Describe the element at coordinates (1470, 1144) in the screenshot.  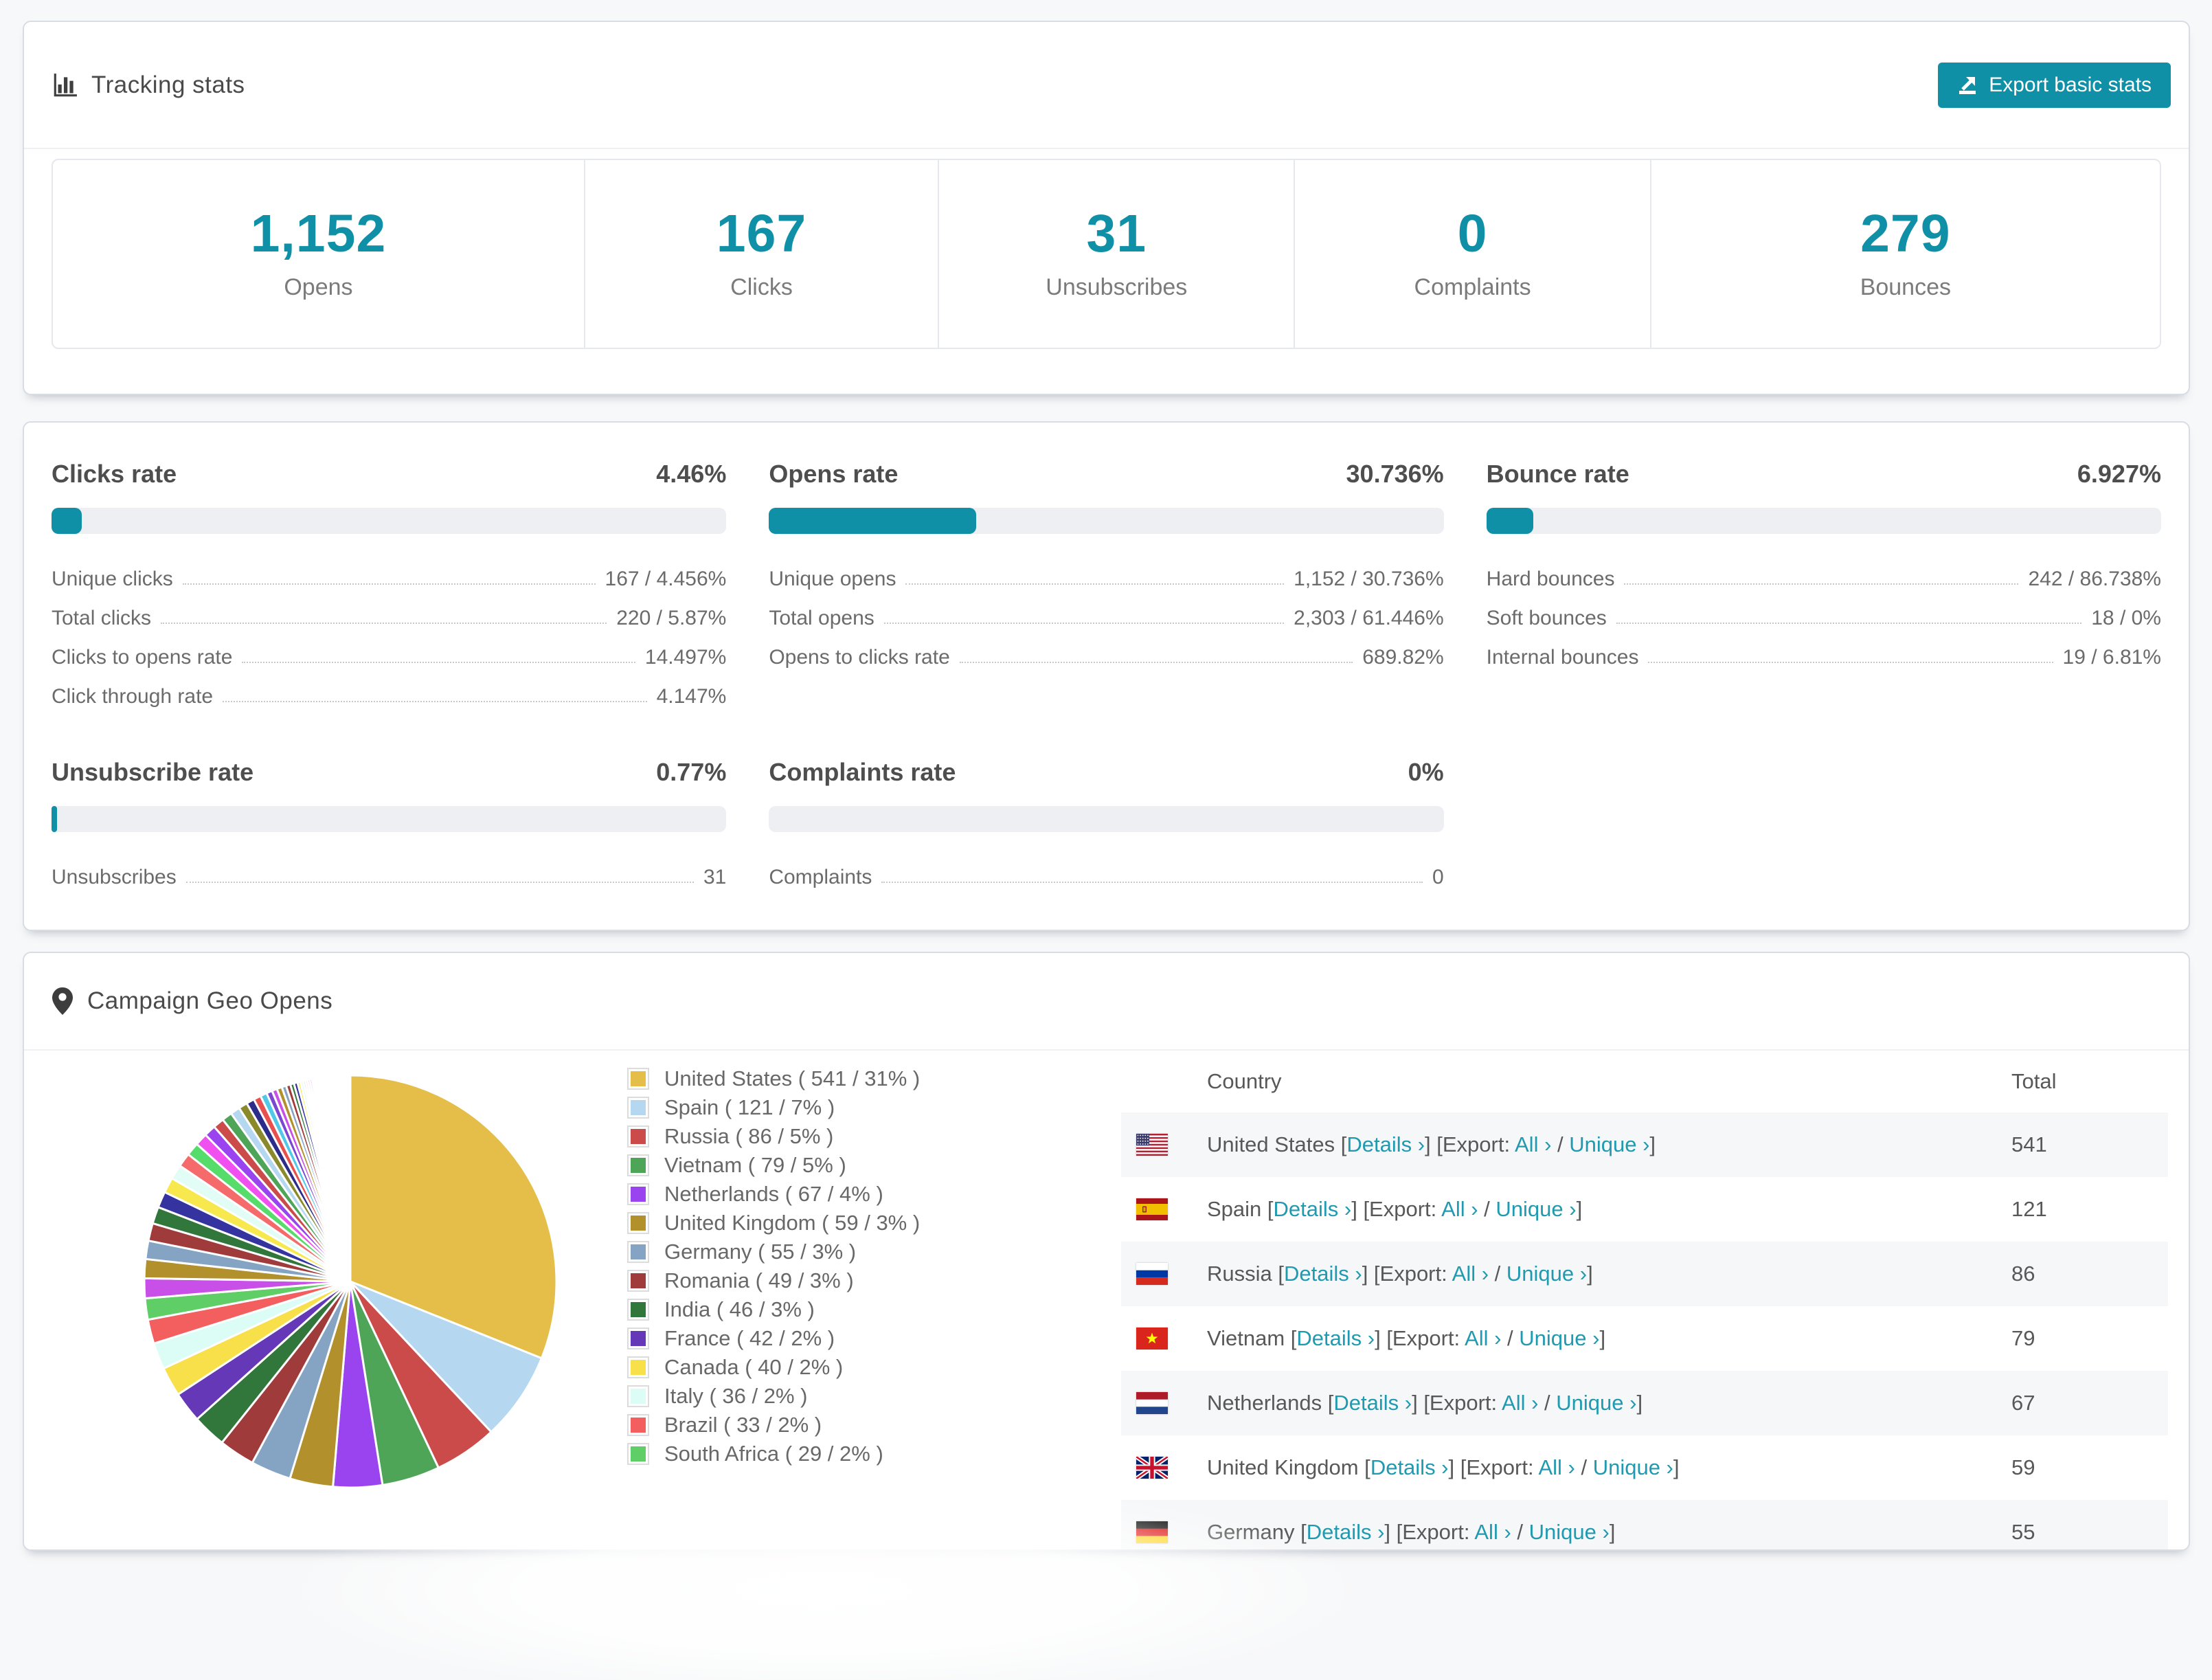
I see `bracket-text: ] [Export:` at that location.